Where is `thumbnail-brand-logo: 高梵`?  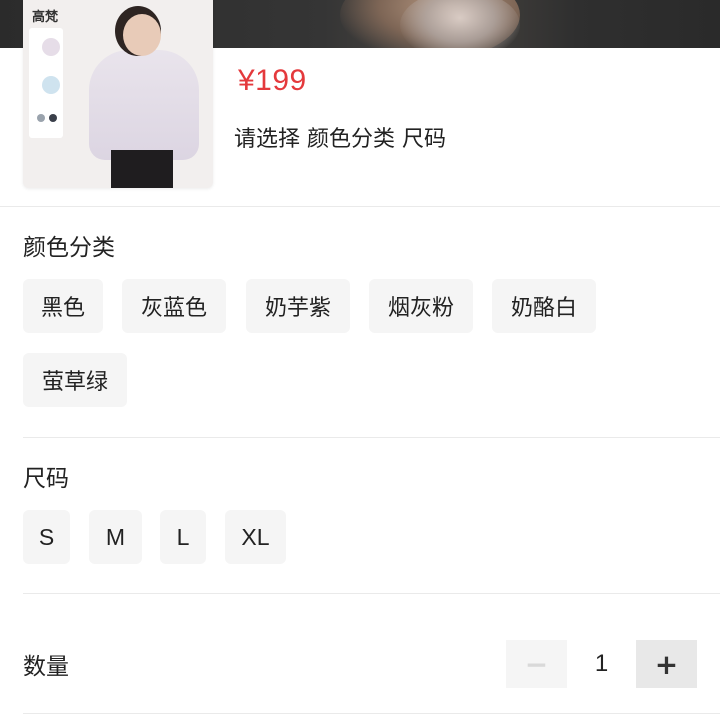 thumbnail-brand-logo: 高梵 is located at coordinates (45, 17).